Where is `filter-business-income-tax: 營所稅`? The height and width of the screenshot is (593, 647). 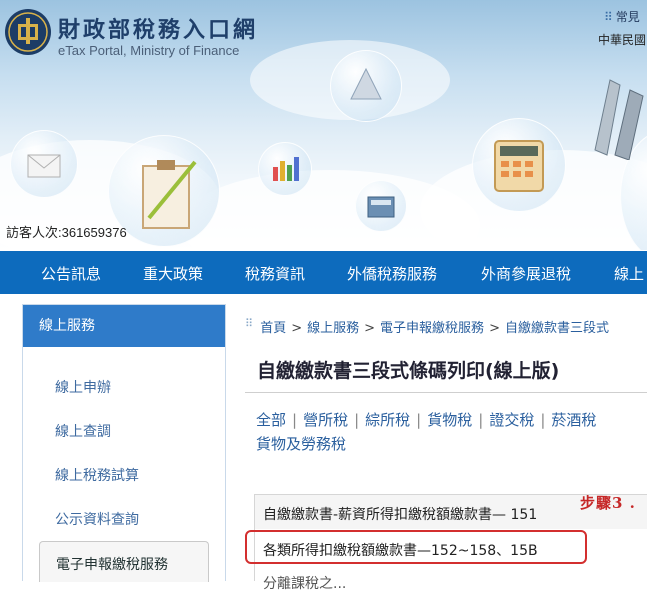 filter-business-income-tax: 營所稅 is located at coordinates (325, 420).